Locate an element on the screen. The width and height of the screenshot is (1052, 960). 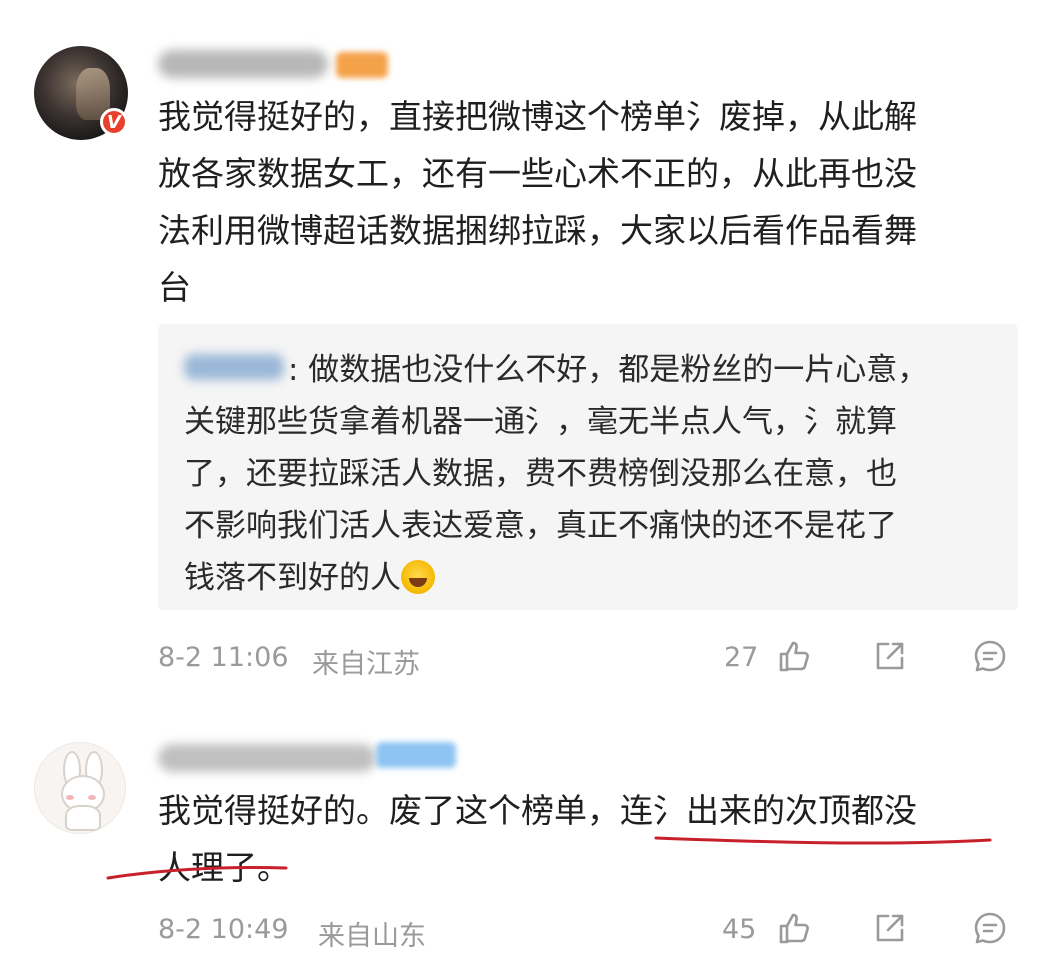
comment-time-1: 8-2 11:06 is located at coordinates (223, 657).